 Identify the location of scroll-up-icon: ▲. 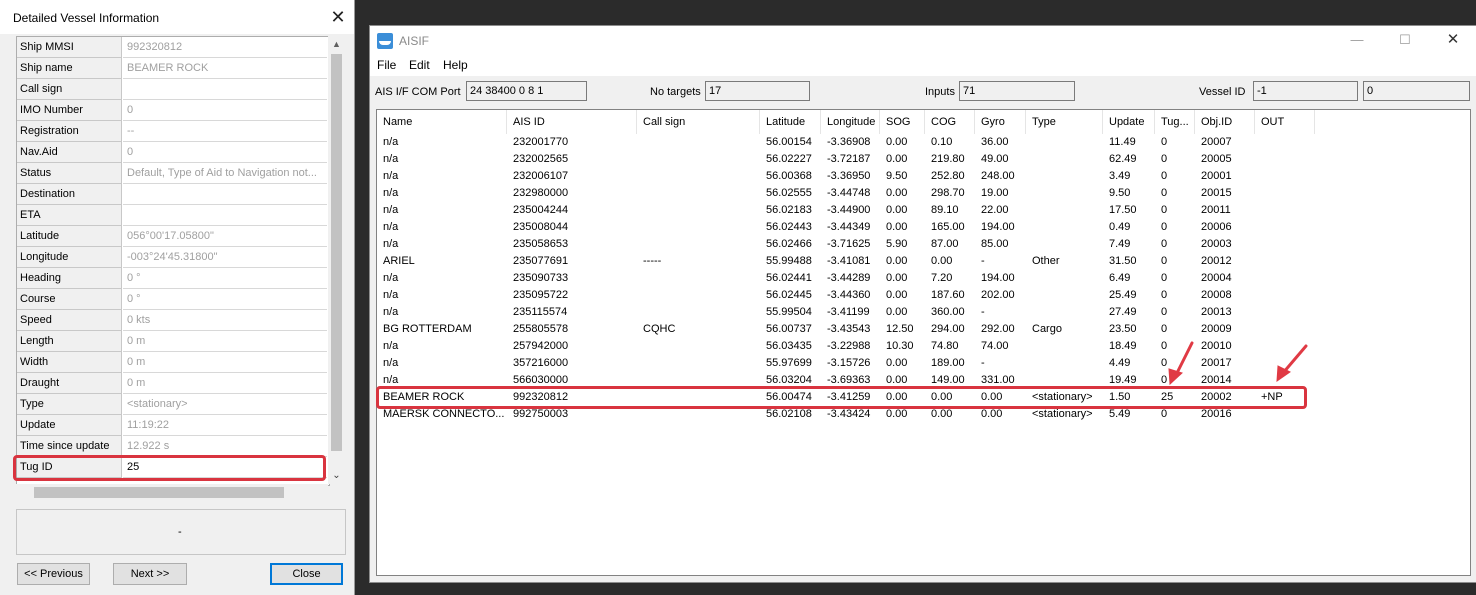
(336, 44).